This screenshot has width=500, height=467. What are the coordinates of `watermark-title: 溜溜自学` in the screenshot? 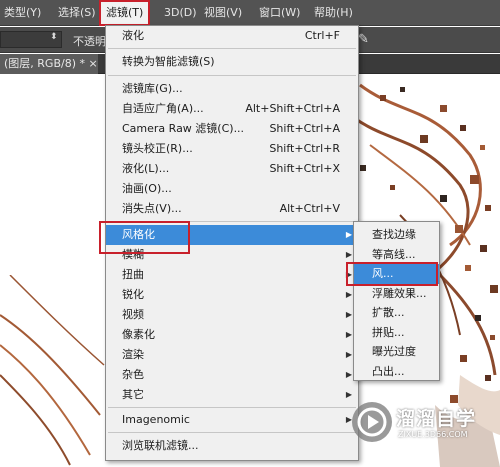 It's located at (436, 419).